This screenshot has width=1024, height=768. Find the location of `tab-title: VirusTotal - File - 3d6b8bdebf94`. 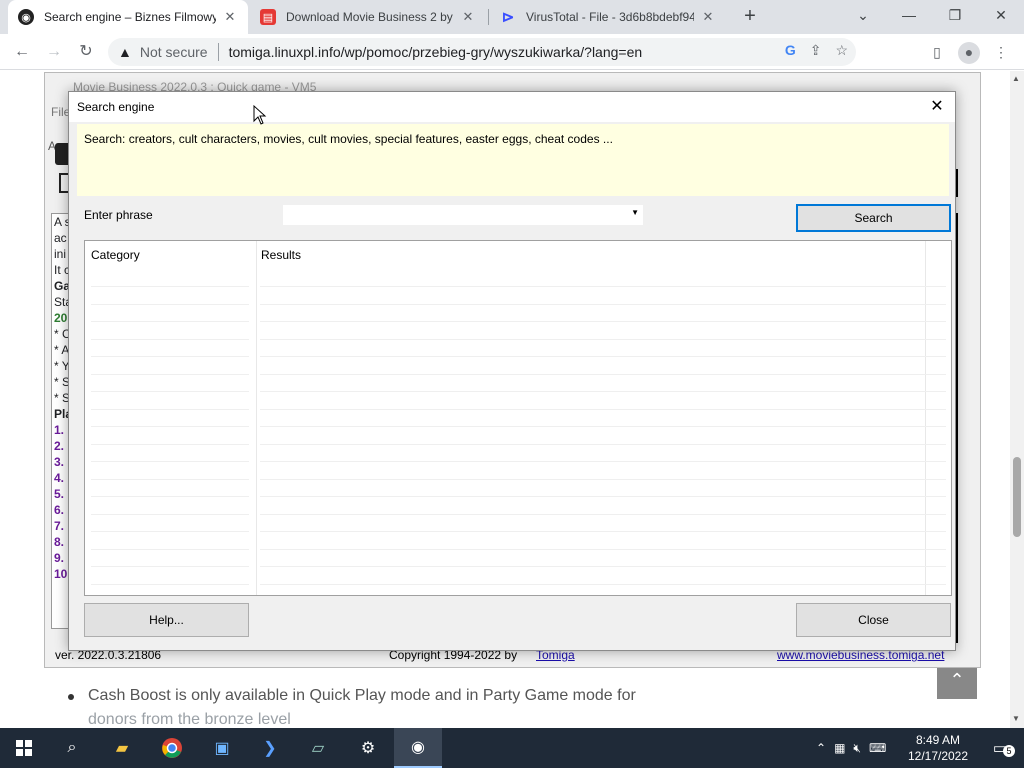

tab-title: VirusTotal - File - 3d6b8bdebf94 is located at coordinates (610, 17).